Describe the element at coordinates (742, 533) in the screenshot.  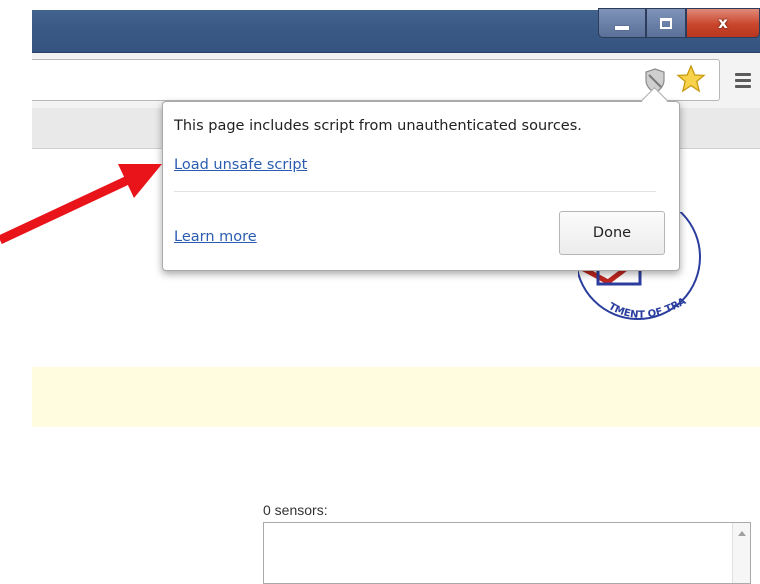
I see `scroll-up-icon` at that location.